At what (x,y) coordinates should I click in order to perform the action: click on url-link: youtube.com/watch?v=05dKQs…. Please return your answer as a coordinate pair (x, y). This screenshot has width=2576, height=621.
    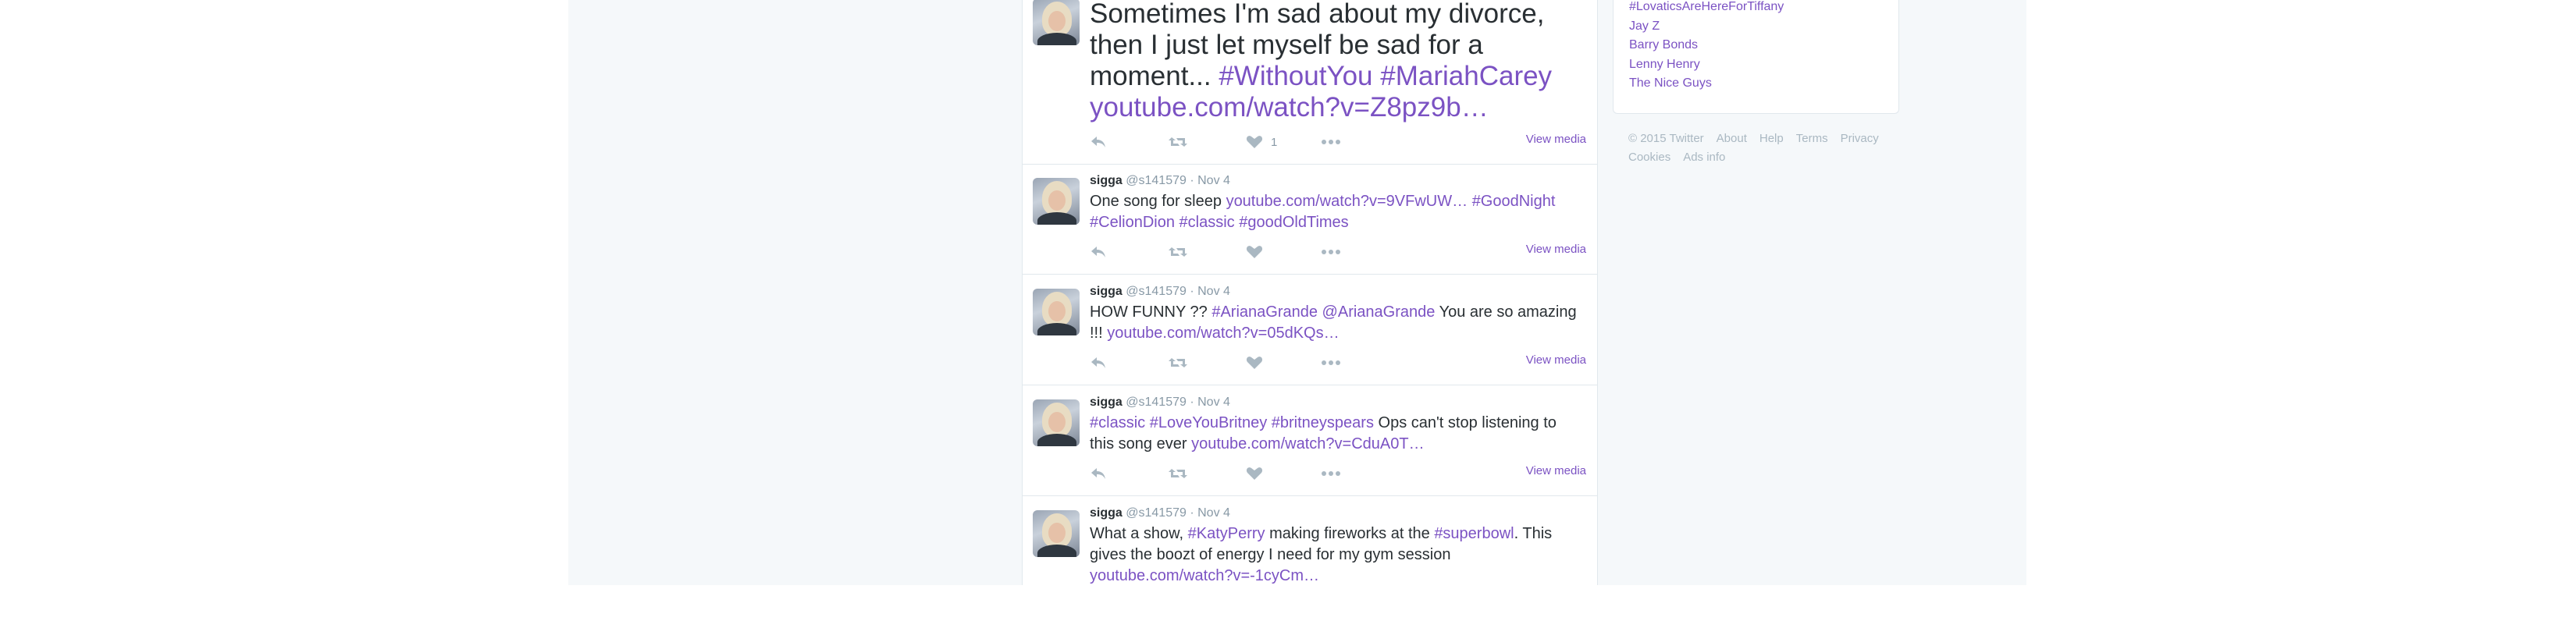
    Looking at the image, I should click on (1223, 333).